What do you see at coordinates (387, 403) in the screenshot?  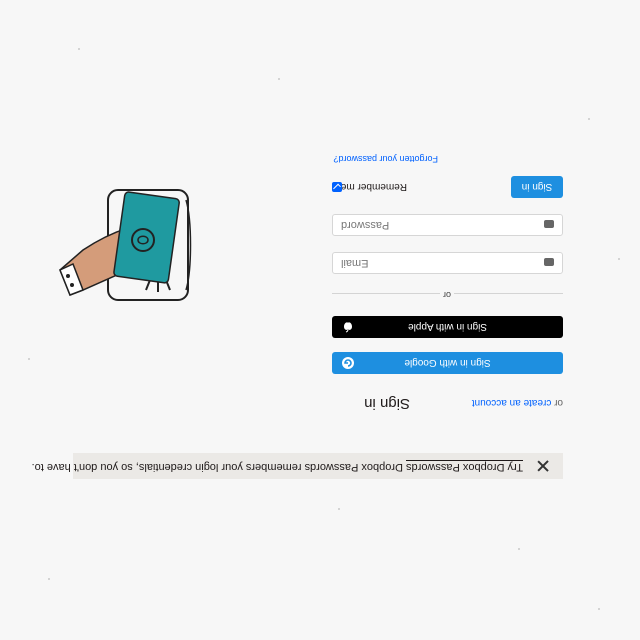 I see `page-title: Sign in` at bounding box center [387, 403].